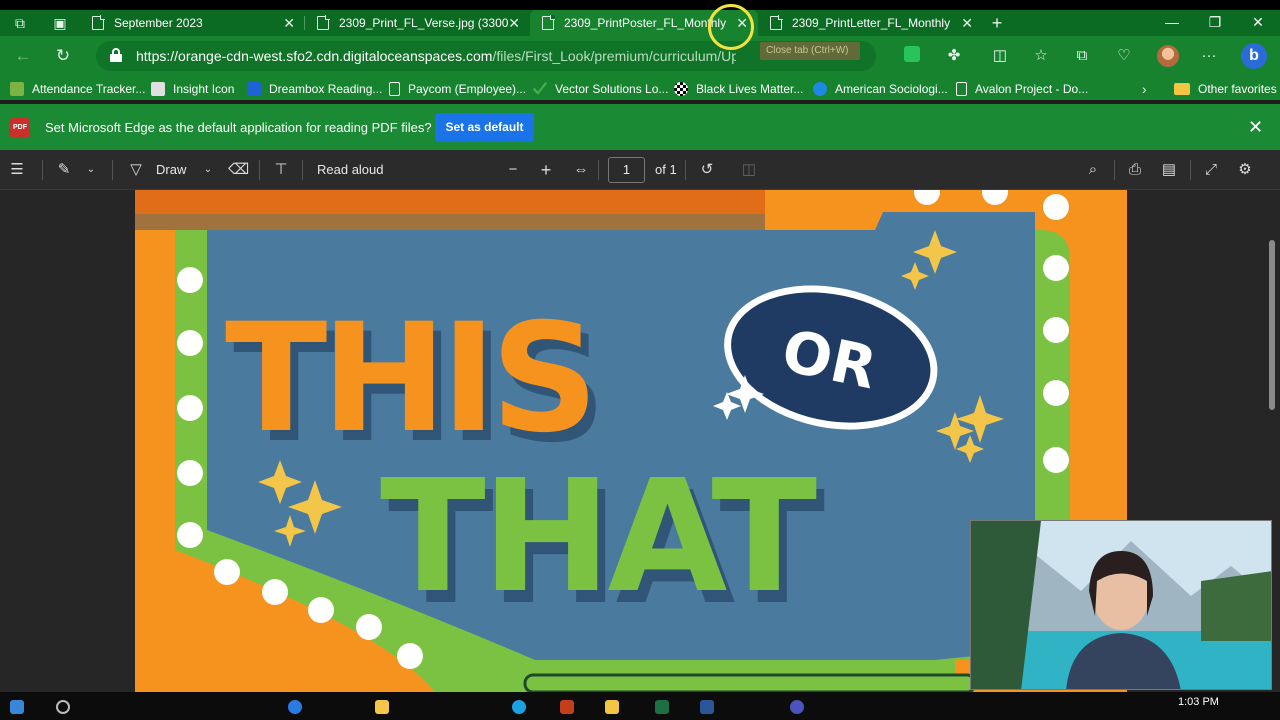  Describe the element at coordinates (513, 170) in the screenshot. I see `zoom-out-icon: −` at that location.